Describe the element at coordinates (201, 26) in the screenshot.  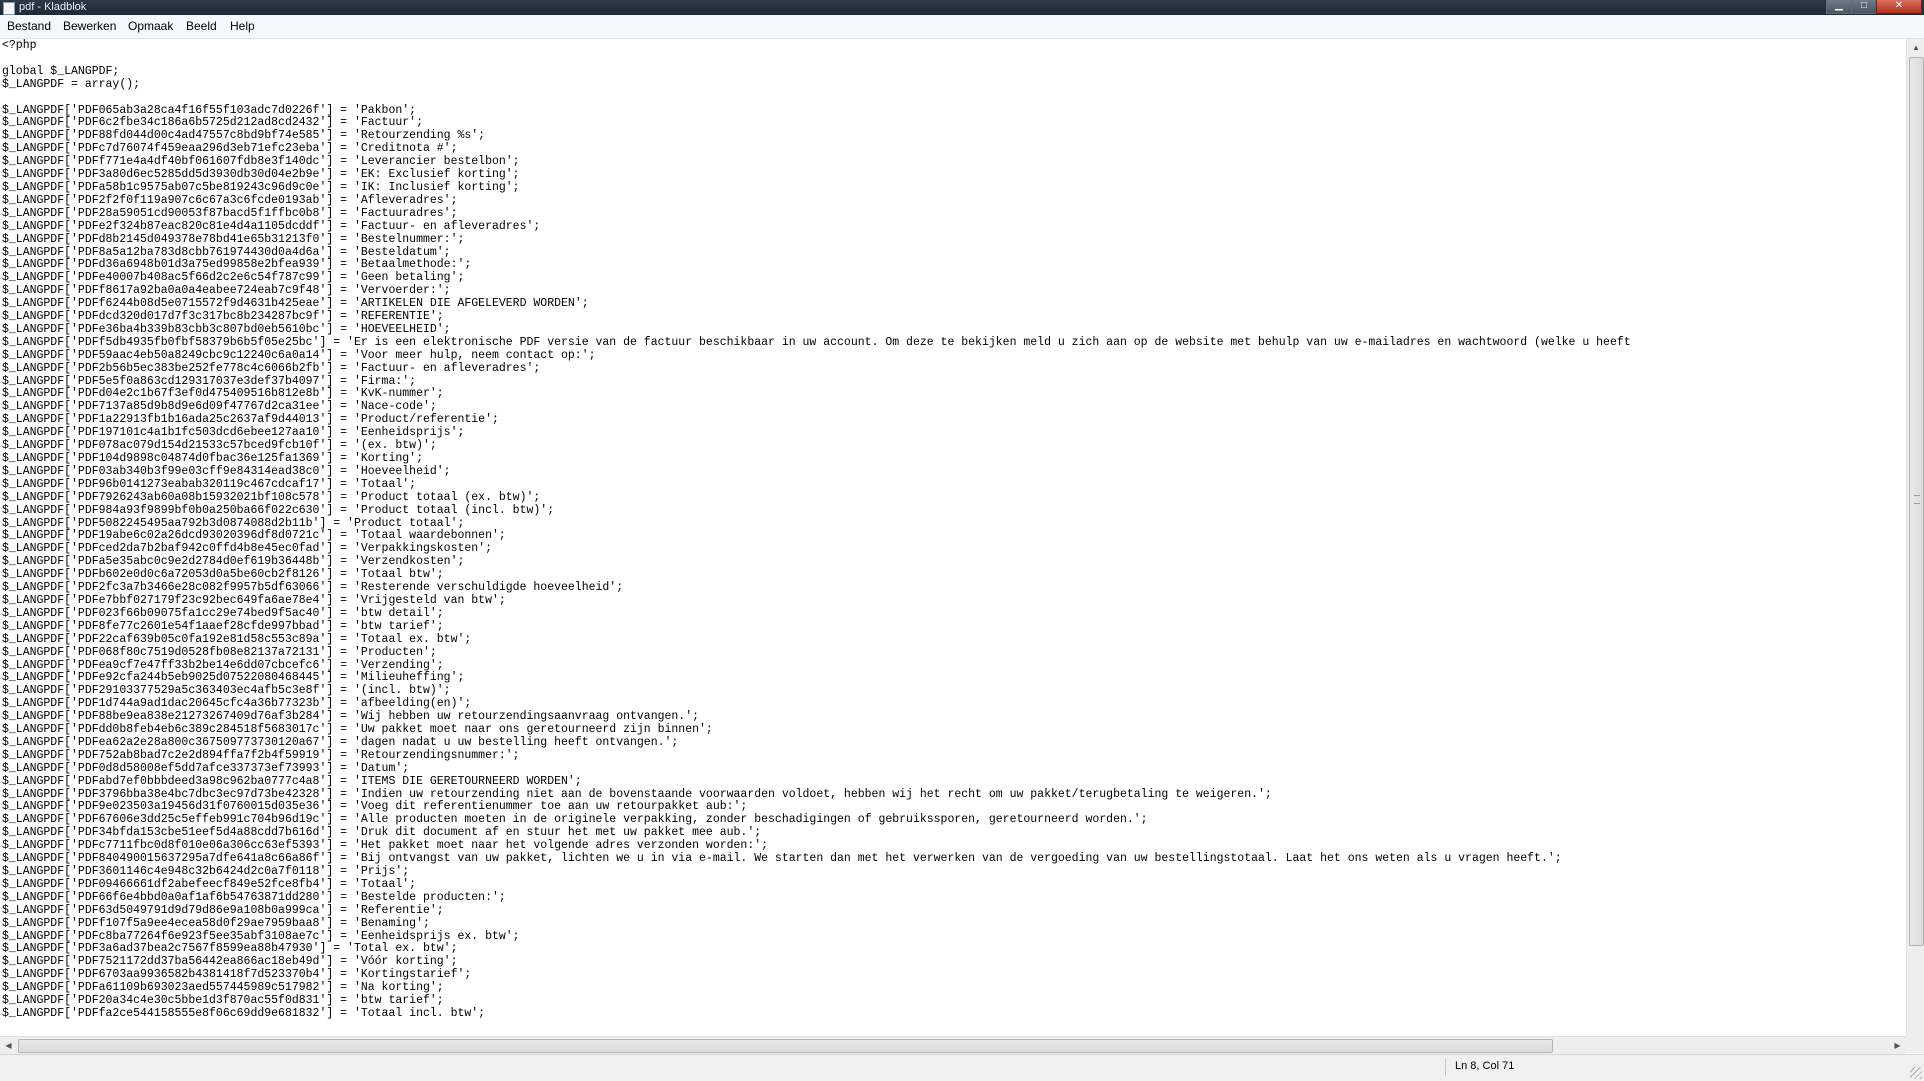
I see `menu-beeld: Beeld` at that location.